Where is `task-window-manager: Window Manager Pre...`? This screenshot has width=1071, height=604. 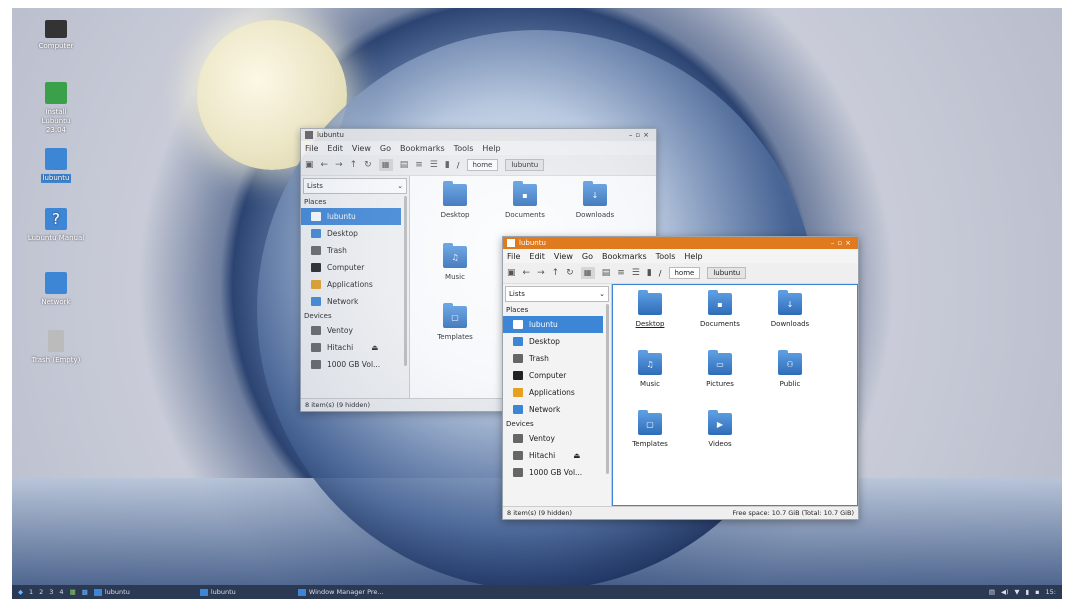
task-window-manager: Window Manager Pre... is located at coordinates (340, 592).